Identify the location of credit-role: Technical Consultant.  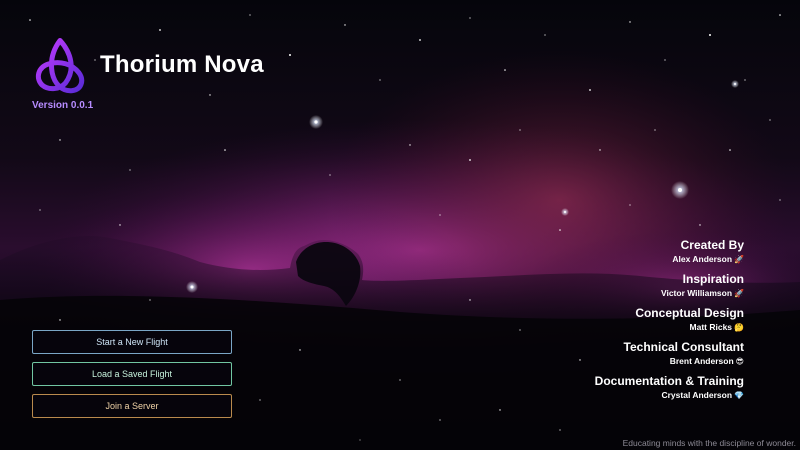
(683, 347).